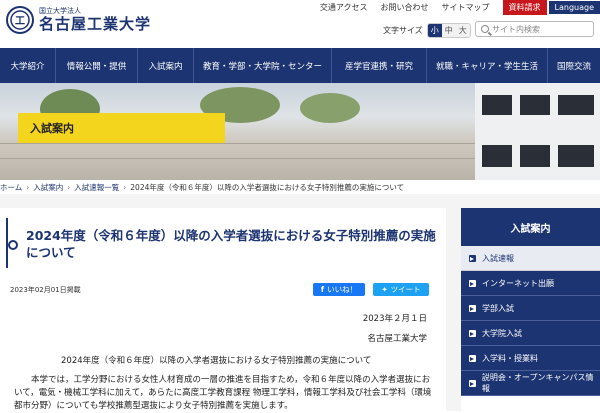 This screenshot has height=413, width=600. I want to click on breadcrumb-home: ホーム, so click(11, 187).